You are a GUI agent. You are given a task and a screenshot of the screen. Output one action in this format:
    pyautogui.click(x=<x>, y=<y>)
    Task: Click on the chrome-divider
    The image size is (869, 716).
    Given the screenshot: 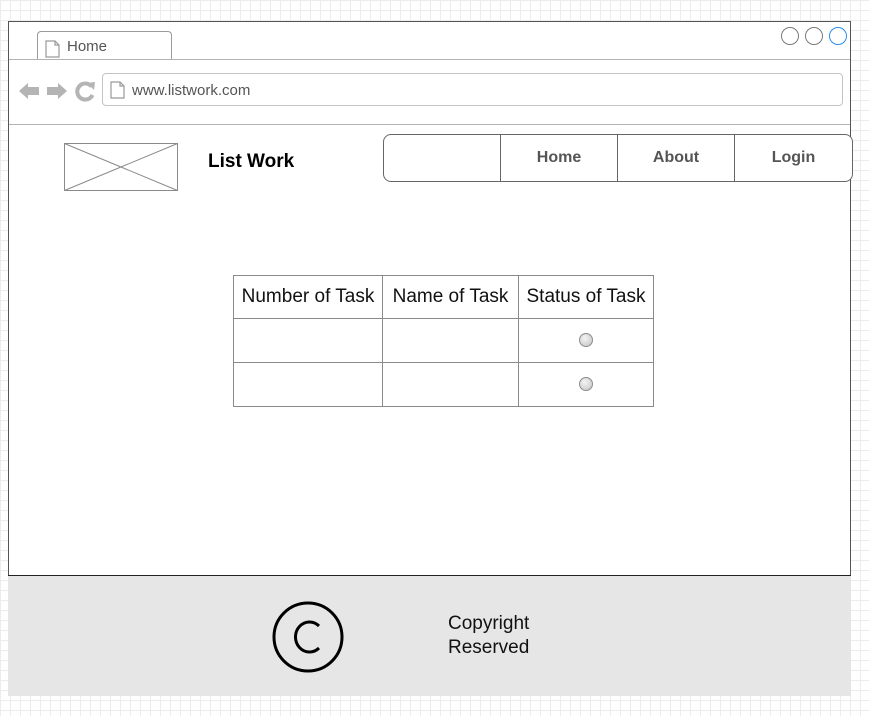 What is the action you would take?
    pyautogui.click(x=429, y=124)
    